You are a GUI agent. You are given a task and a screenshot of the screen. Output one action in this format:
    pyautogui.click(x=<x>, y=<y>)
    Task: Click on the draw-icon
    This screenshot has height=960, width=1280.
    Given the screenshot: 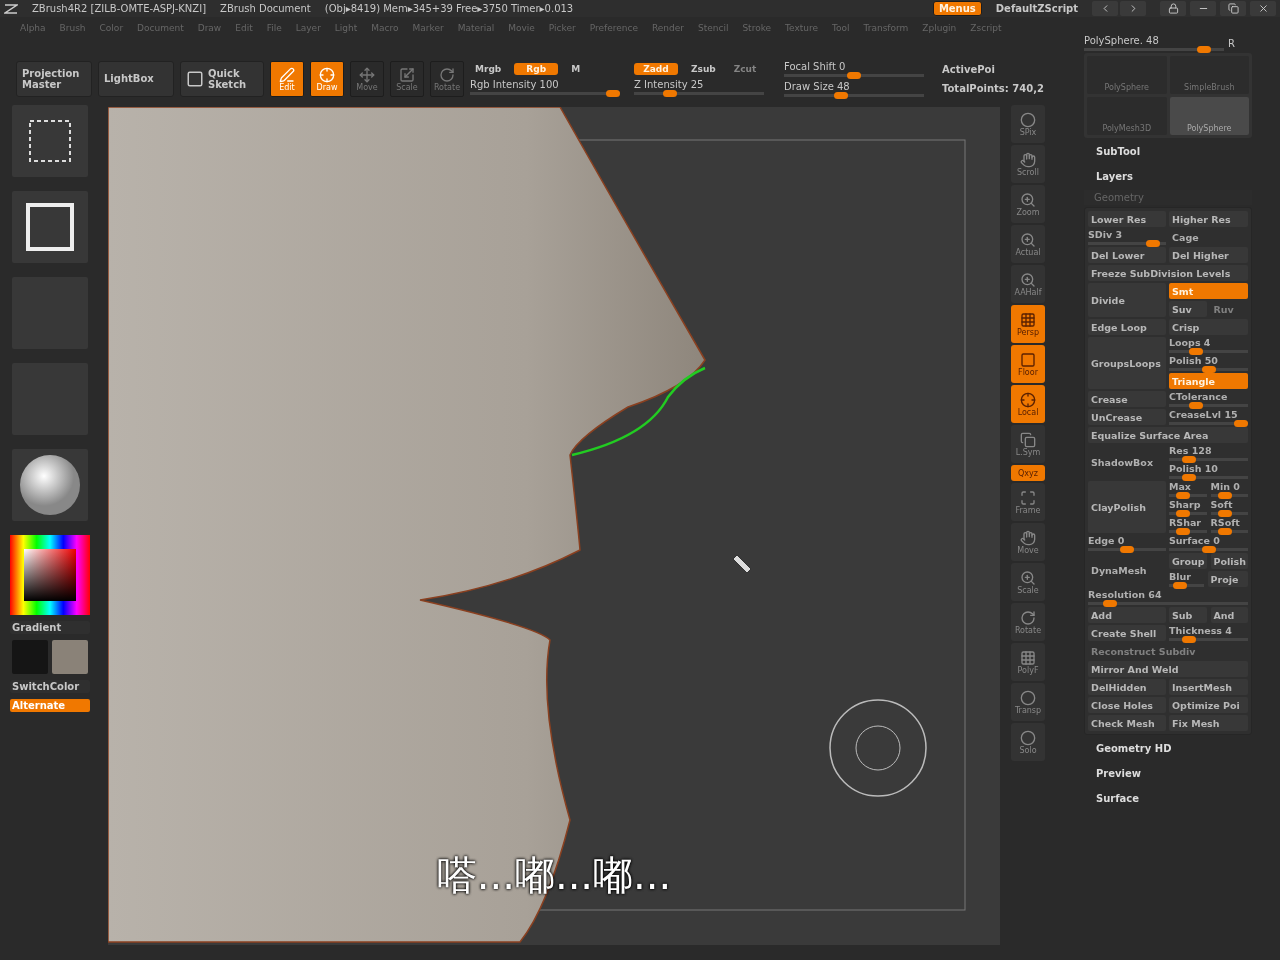 What is the action you would take?
    pyautogui.click(x=327, y=74)
    